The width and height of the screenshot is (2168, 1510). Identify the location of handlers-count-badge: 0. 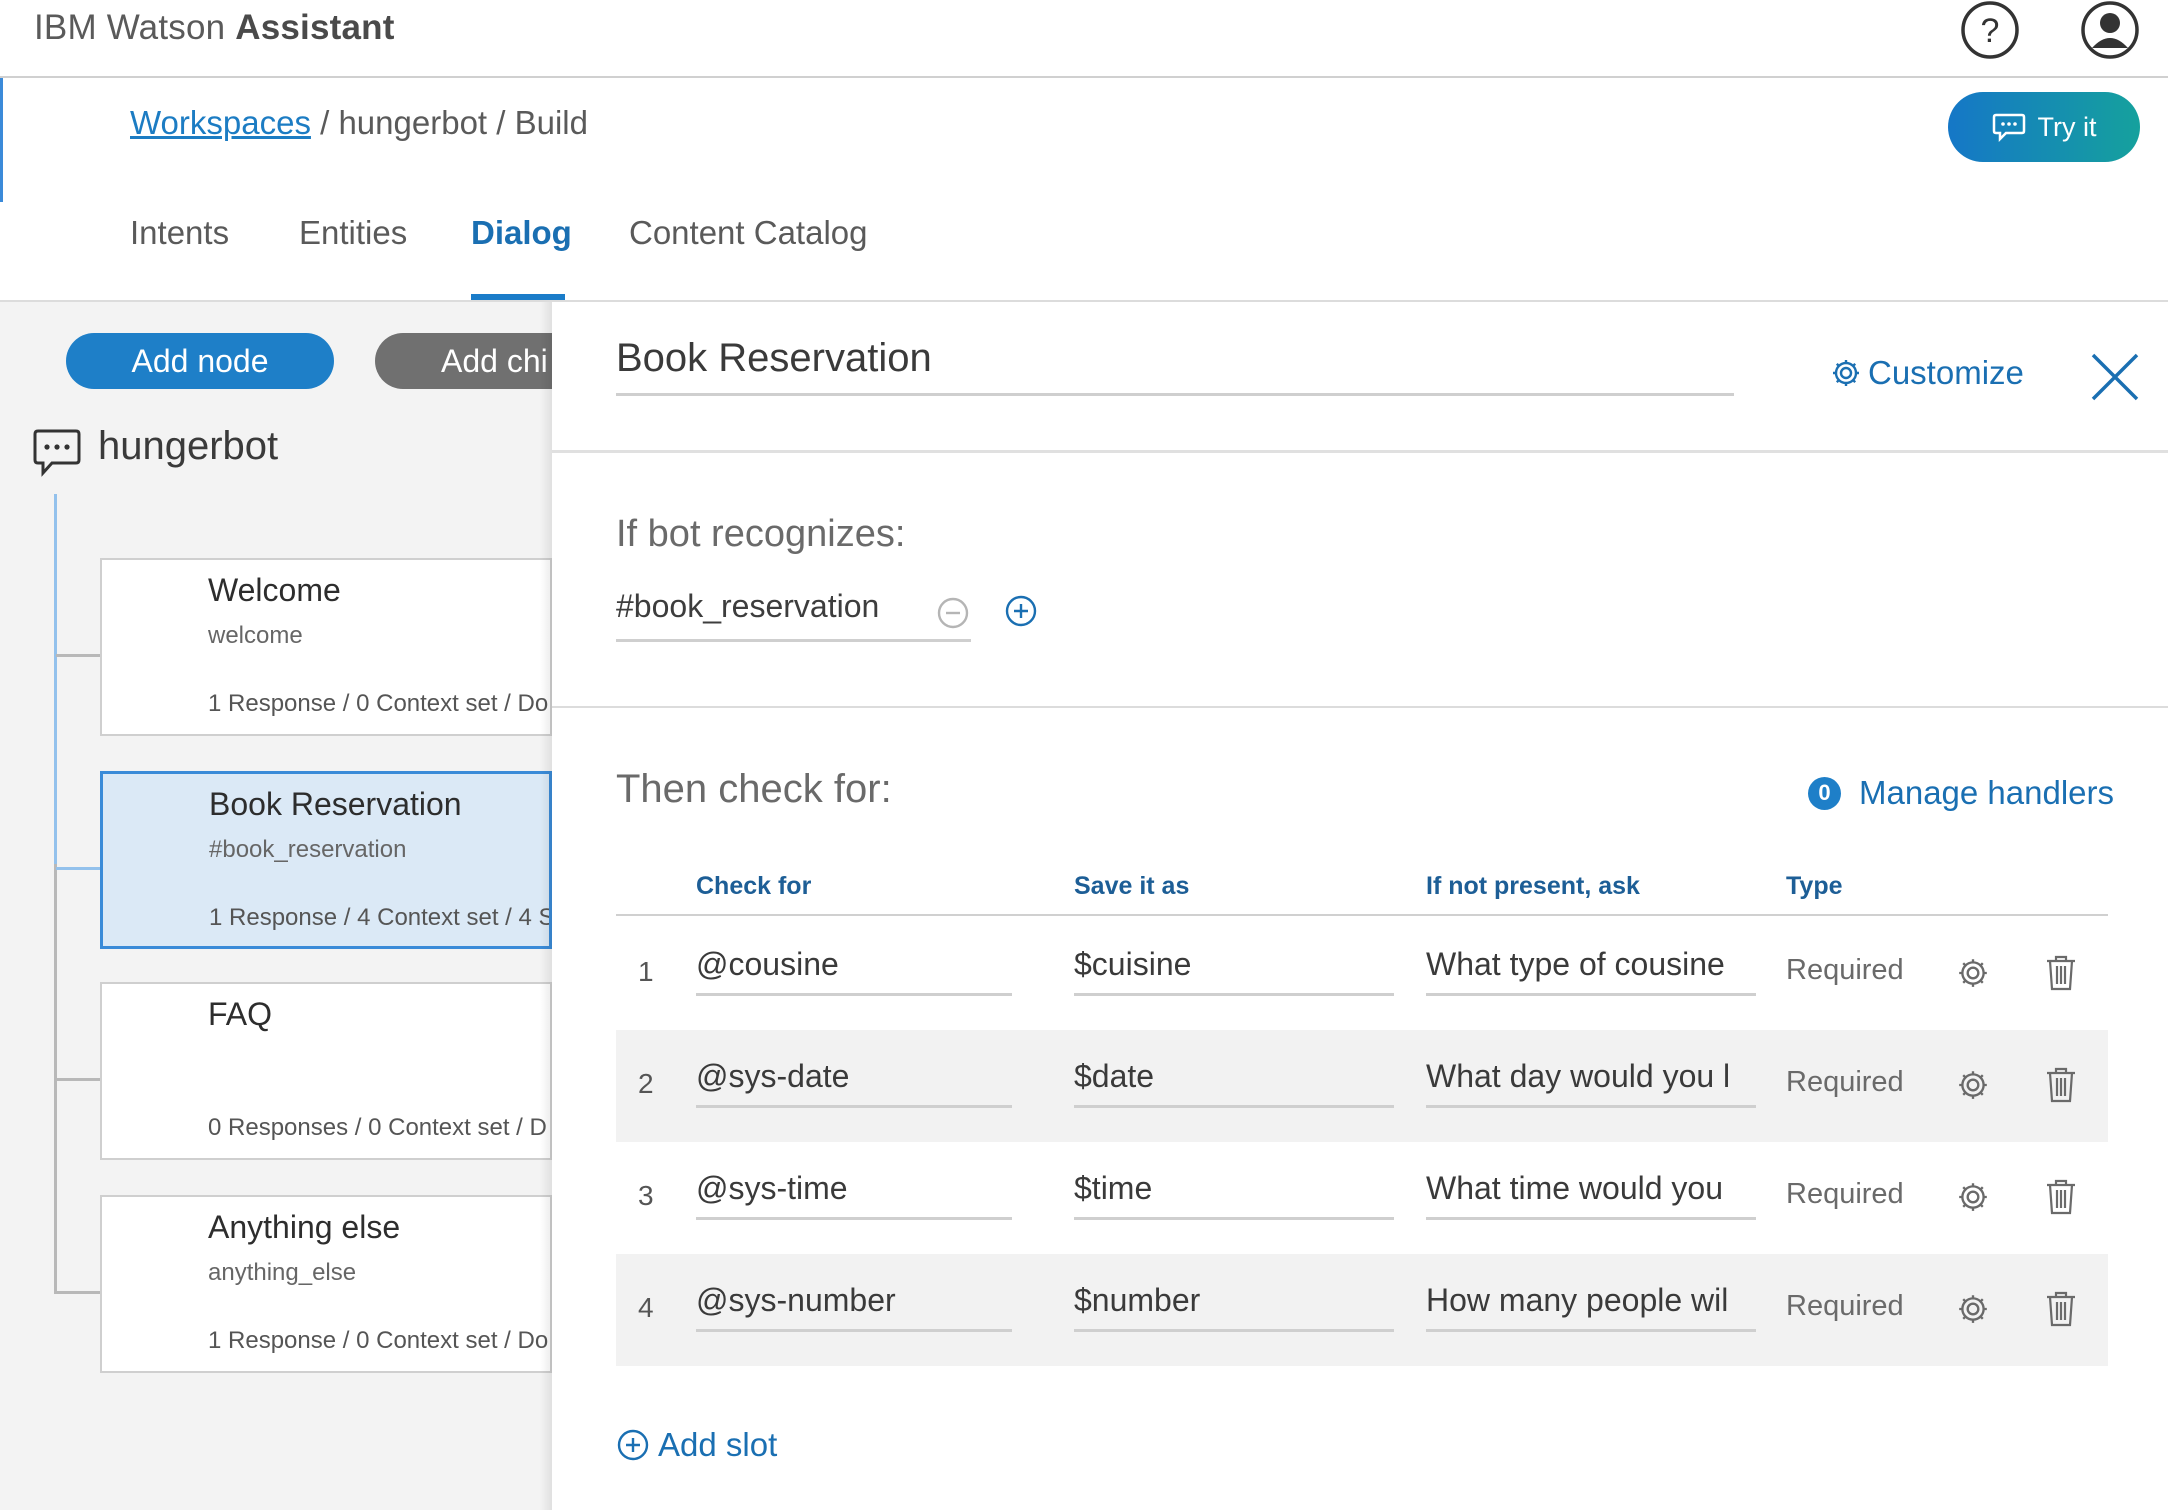
(1824, 793).